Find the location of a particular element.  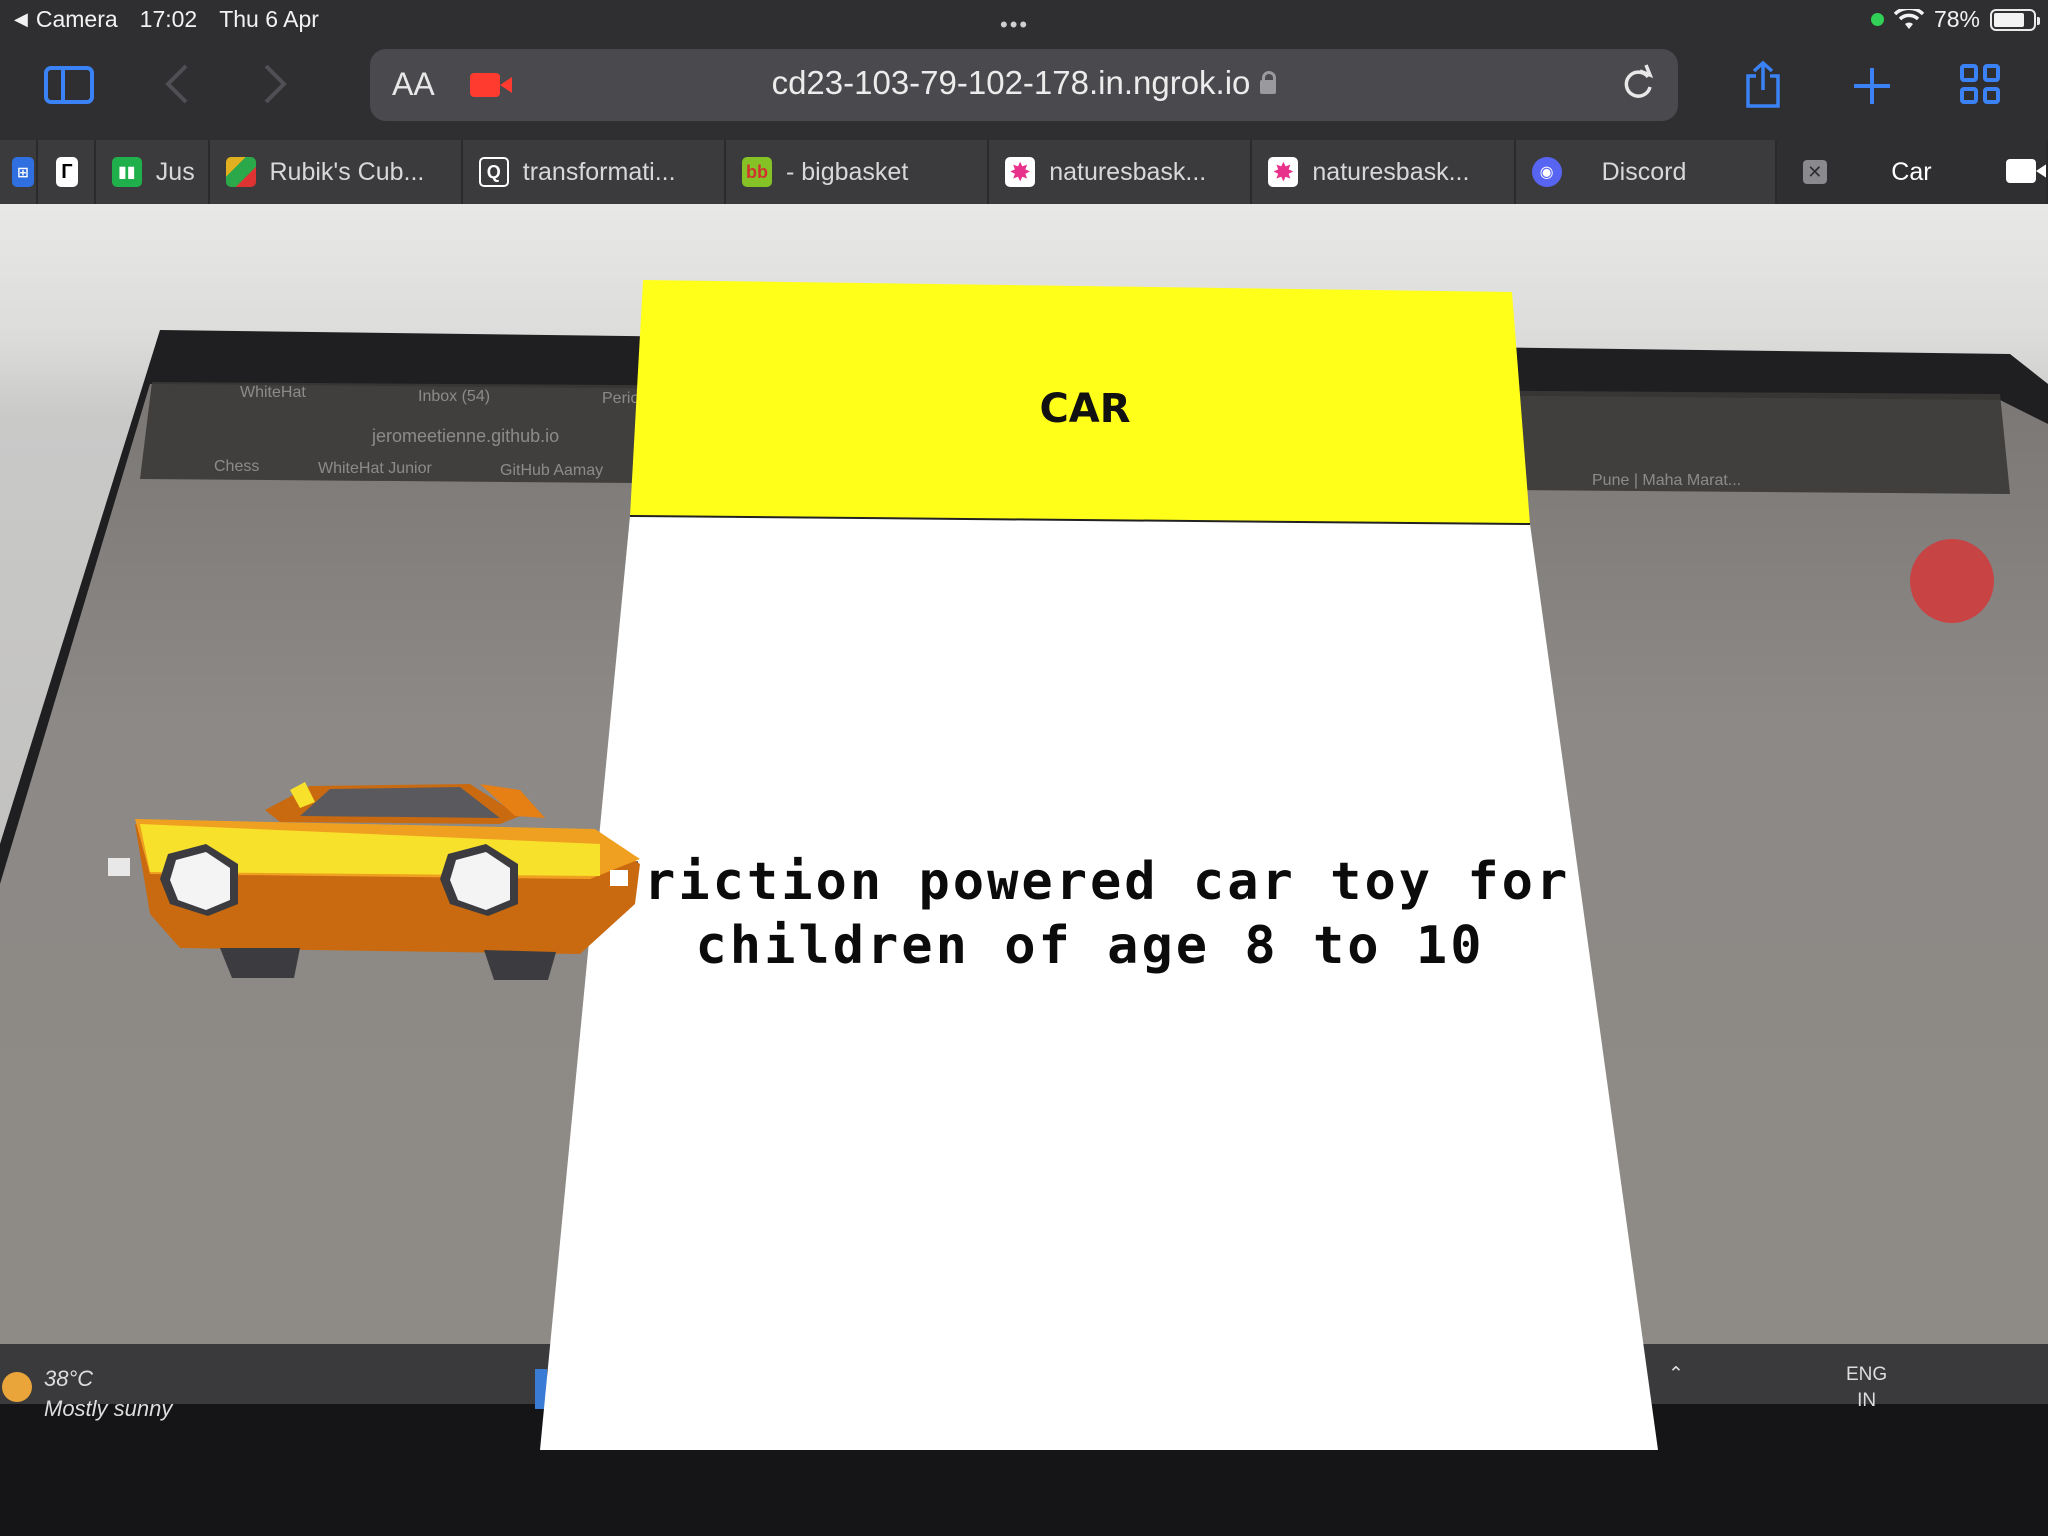

status-date: Thu 6 Apr is located at coordinates (269, 19).